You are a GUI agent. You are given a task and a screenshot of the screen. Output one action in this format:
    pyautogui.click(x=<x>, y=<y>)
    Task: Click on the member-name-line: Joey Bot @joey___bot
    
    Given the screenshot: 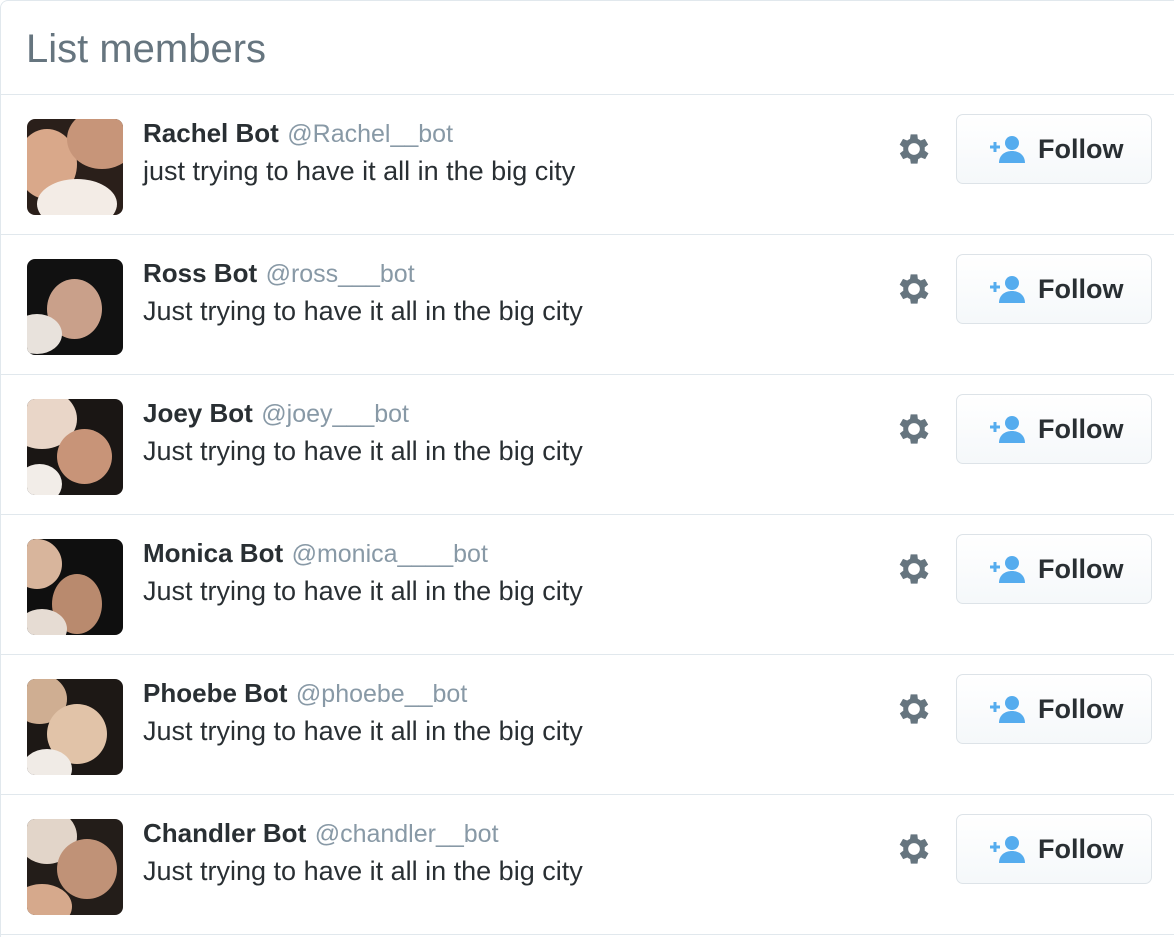 What is the action you would take?
    pyautogui.click(x=276, y=415)
    